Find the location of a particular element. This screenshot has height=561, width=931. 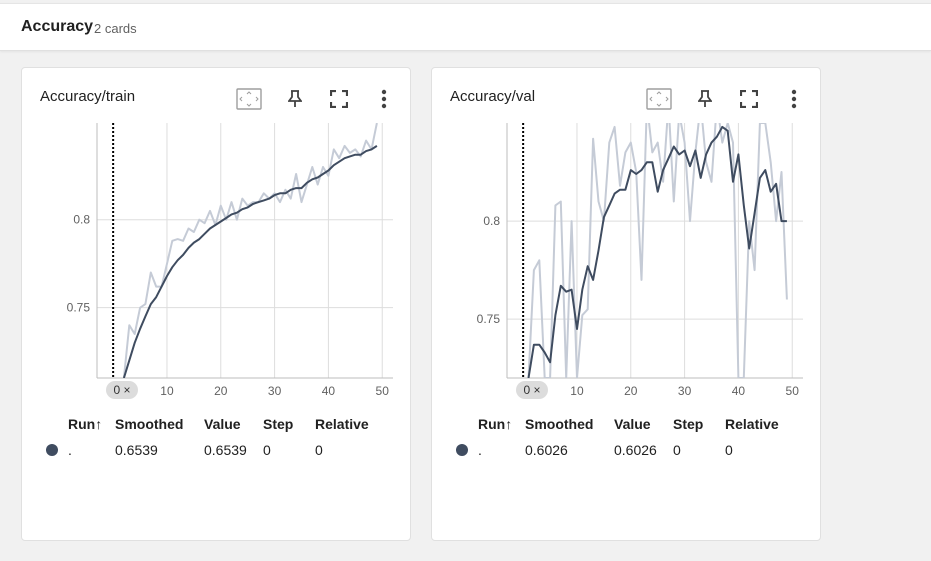

row-value: 0.6026 is located at coordinates (635, 450).